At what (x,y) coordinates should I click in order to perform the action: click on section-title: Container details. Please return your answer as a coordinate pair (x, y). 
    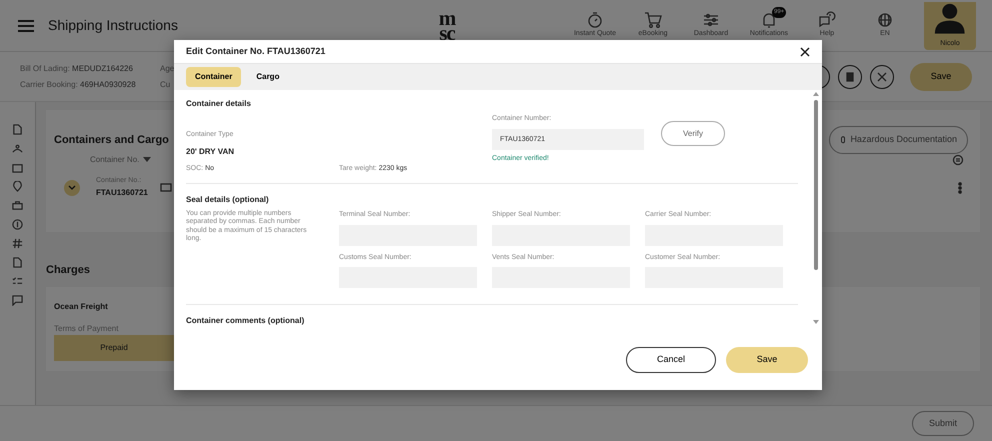
    Looking at the image, I should click on (219, 104).